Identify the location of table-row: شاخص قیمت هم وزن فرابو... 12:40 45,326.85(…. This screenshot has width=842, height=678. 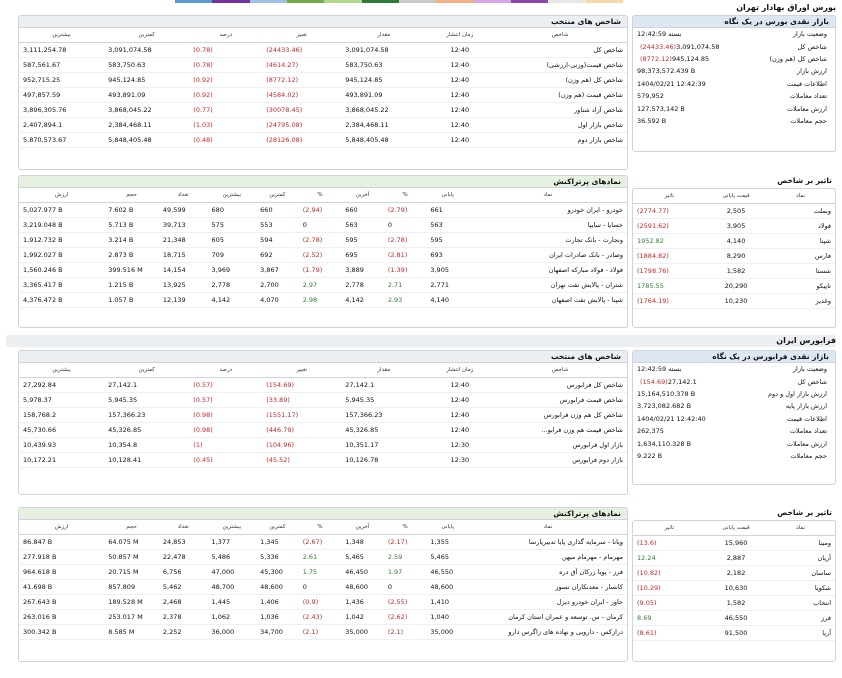
(323, 430).